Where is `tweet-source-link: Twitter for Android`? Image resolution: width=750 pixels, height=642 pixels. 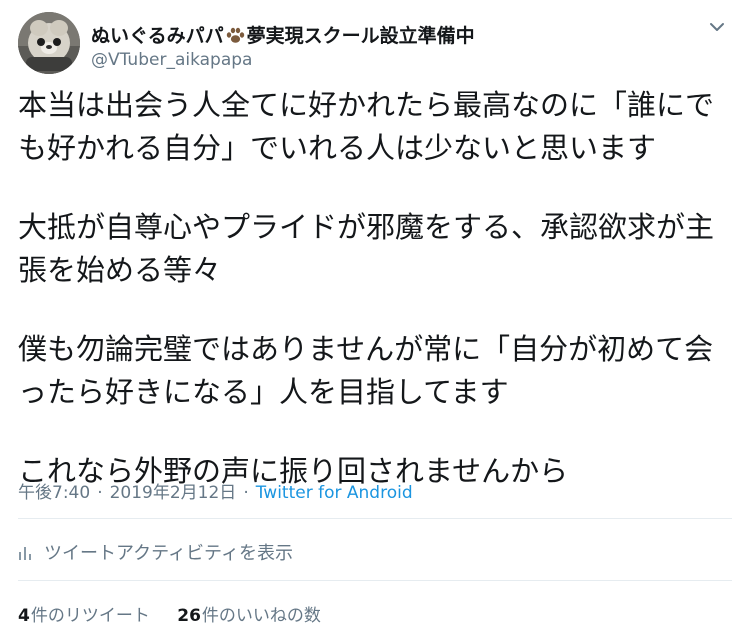
tweet-source-link: Twitter for Android is located at coordinates (334, 493).